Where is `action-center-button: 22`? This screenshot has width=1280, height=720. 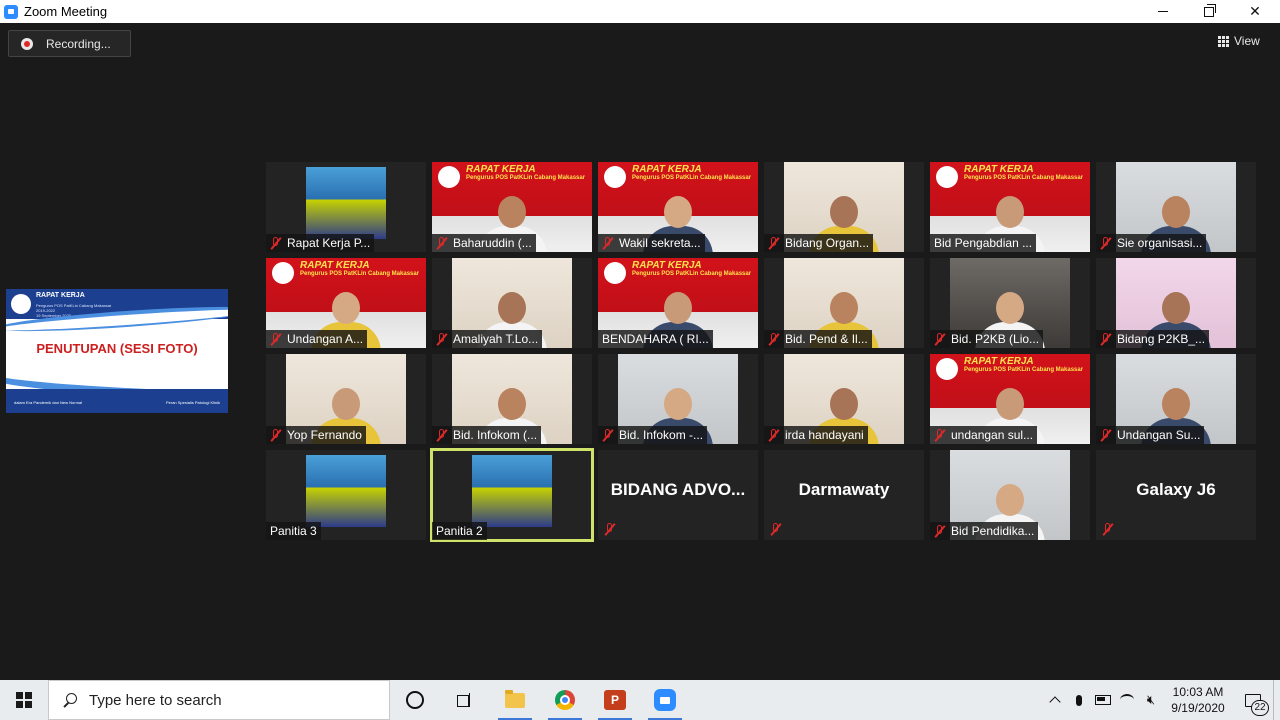
action-center-button: 22 is located at coordinates (1253, 700).